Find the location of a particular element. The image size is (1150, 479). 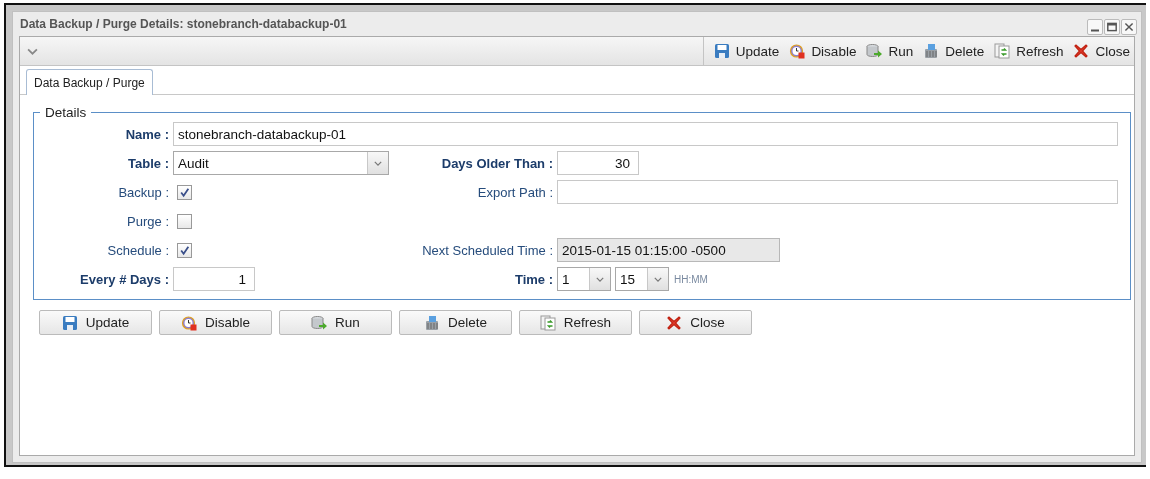

hour-dropdown: 1 is located at coordinates (584, 279).